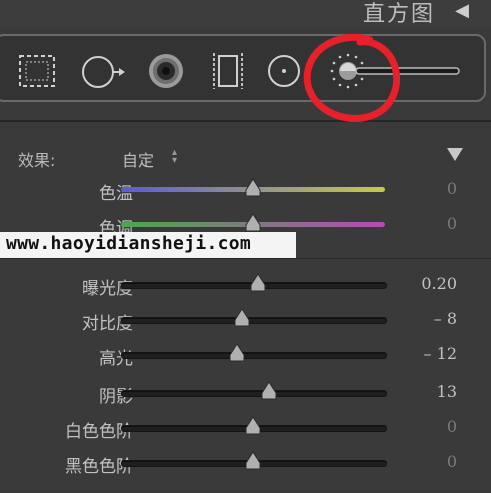  Describe the element at coordinates (254, 320) in the screenshot. I see `contrast-slider-track` at that location.